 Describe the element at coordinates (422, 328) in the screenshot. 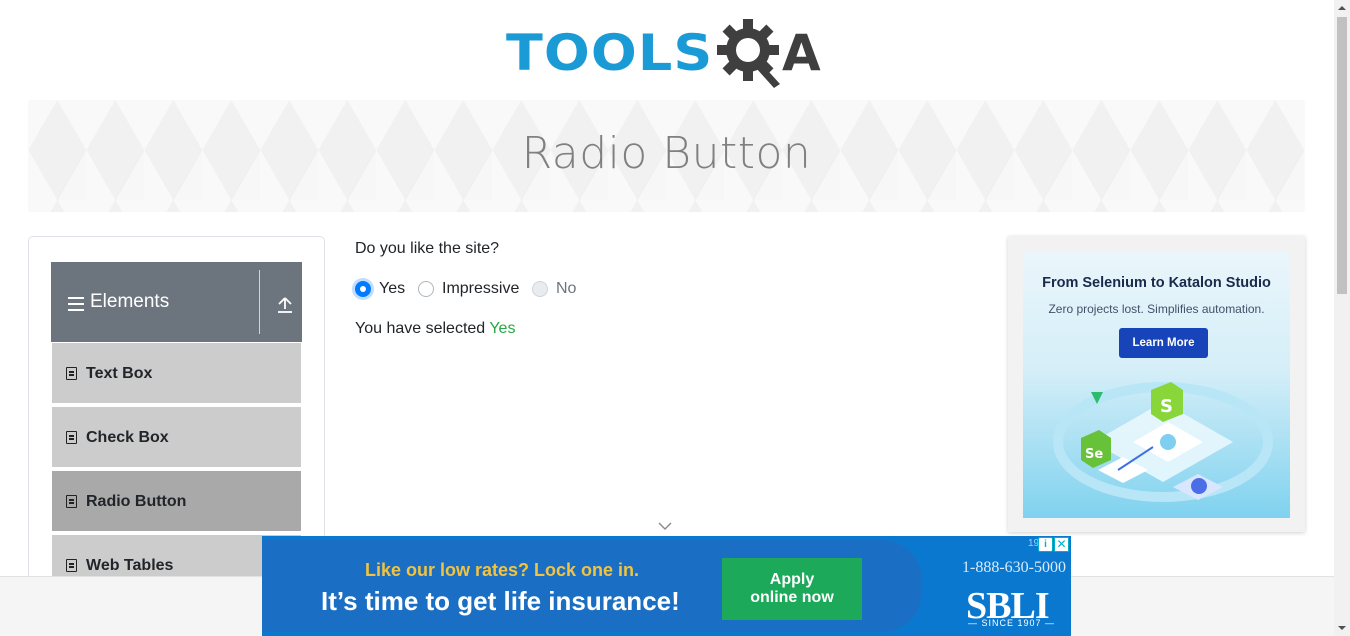

I see `result-prefix: You have selected` at that location.